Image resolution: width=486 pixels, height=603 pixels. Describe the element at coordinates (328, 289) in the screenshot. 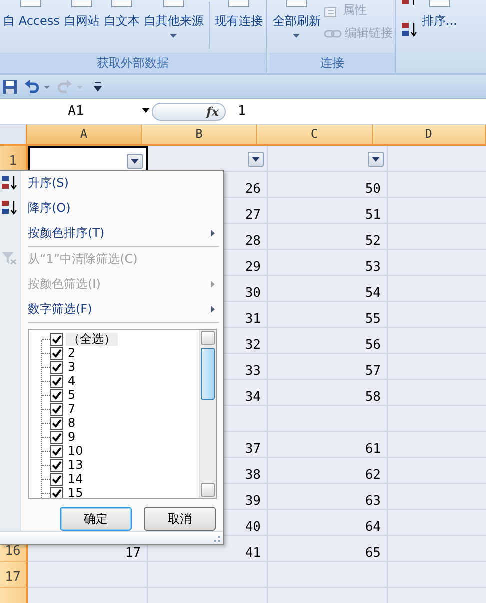

I see `table-cell: 54` at that location.